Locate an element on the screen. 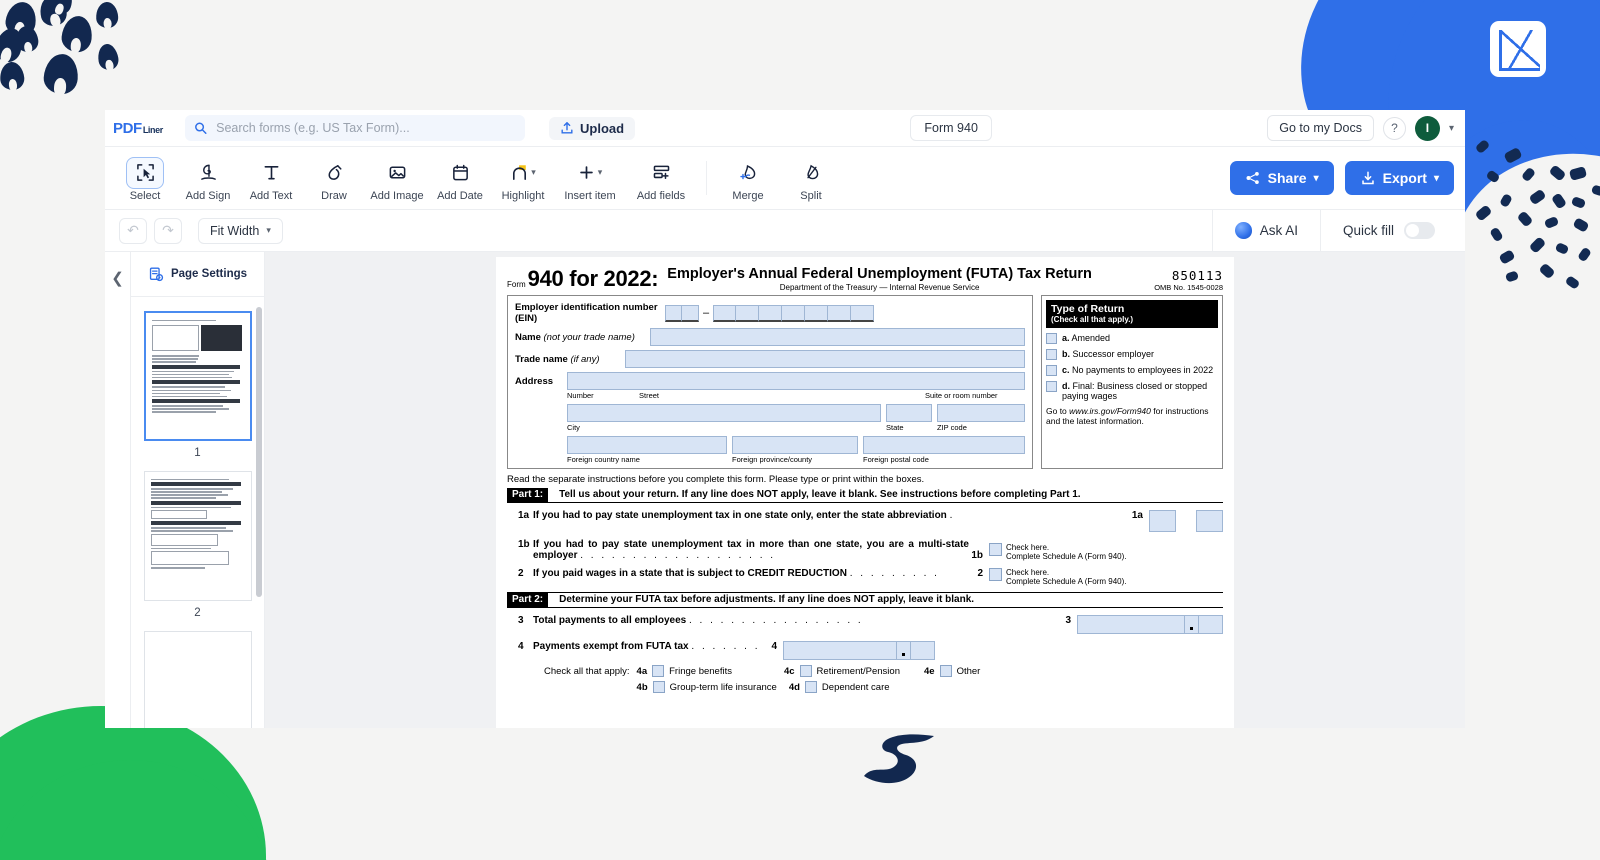 This screenshot has height=860, width=1600. quick-fill-toggle is located at coordinates (1419, 230).